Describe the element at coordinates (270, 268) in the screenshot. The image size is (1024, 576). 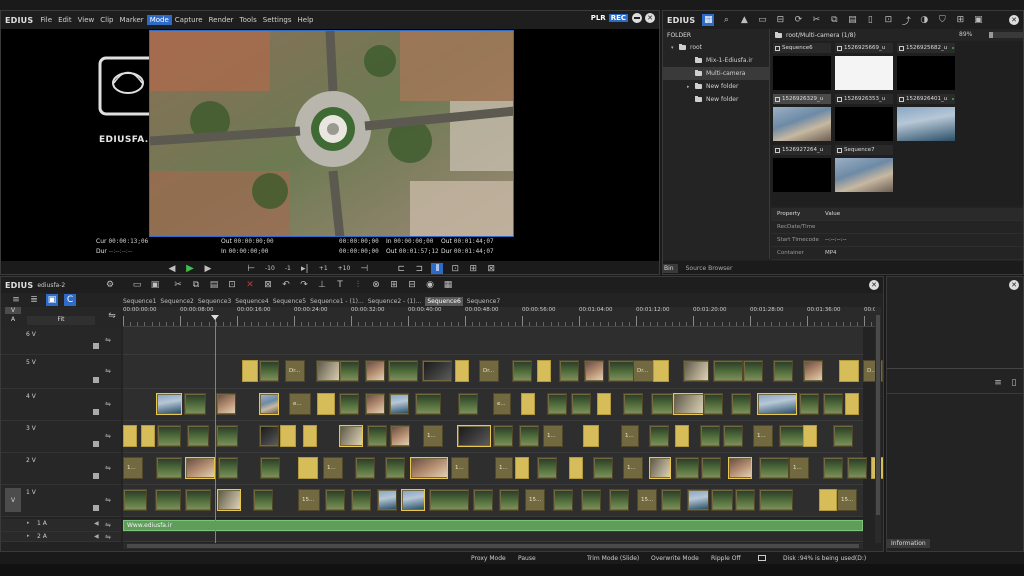
I see `jump-minus-10-button: -10` at that location.